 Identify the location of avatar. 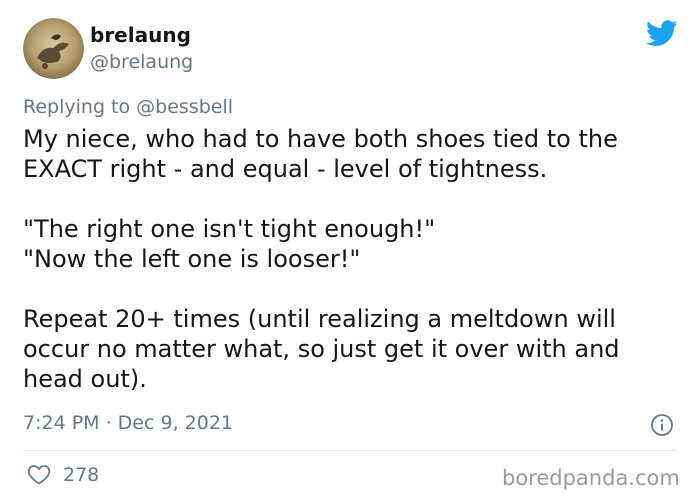
(53, 48).